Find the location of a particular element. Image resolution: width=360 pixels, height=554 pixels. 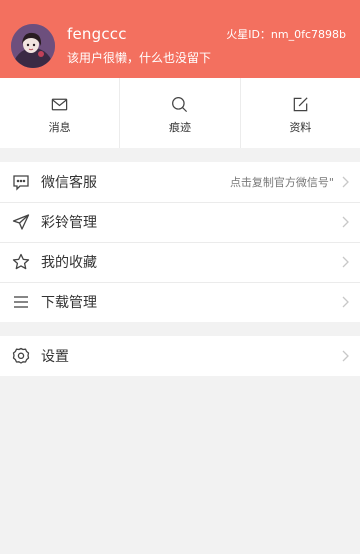

settings-list: 设置 is located at coordinates (180, 356).